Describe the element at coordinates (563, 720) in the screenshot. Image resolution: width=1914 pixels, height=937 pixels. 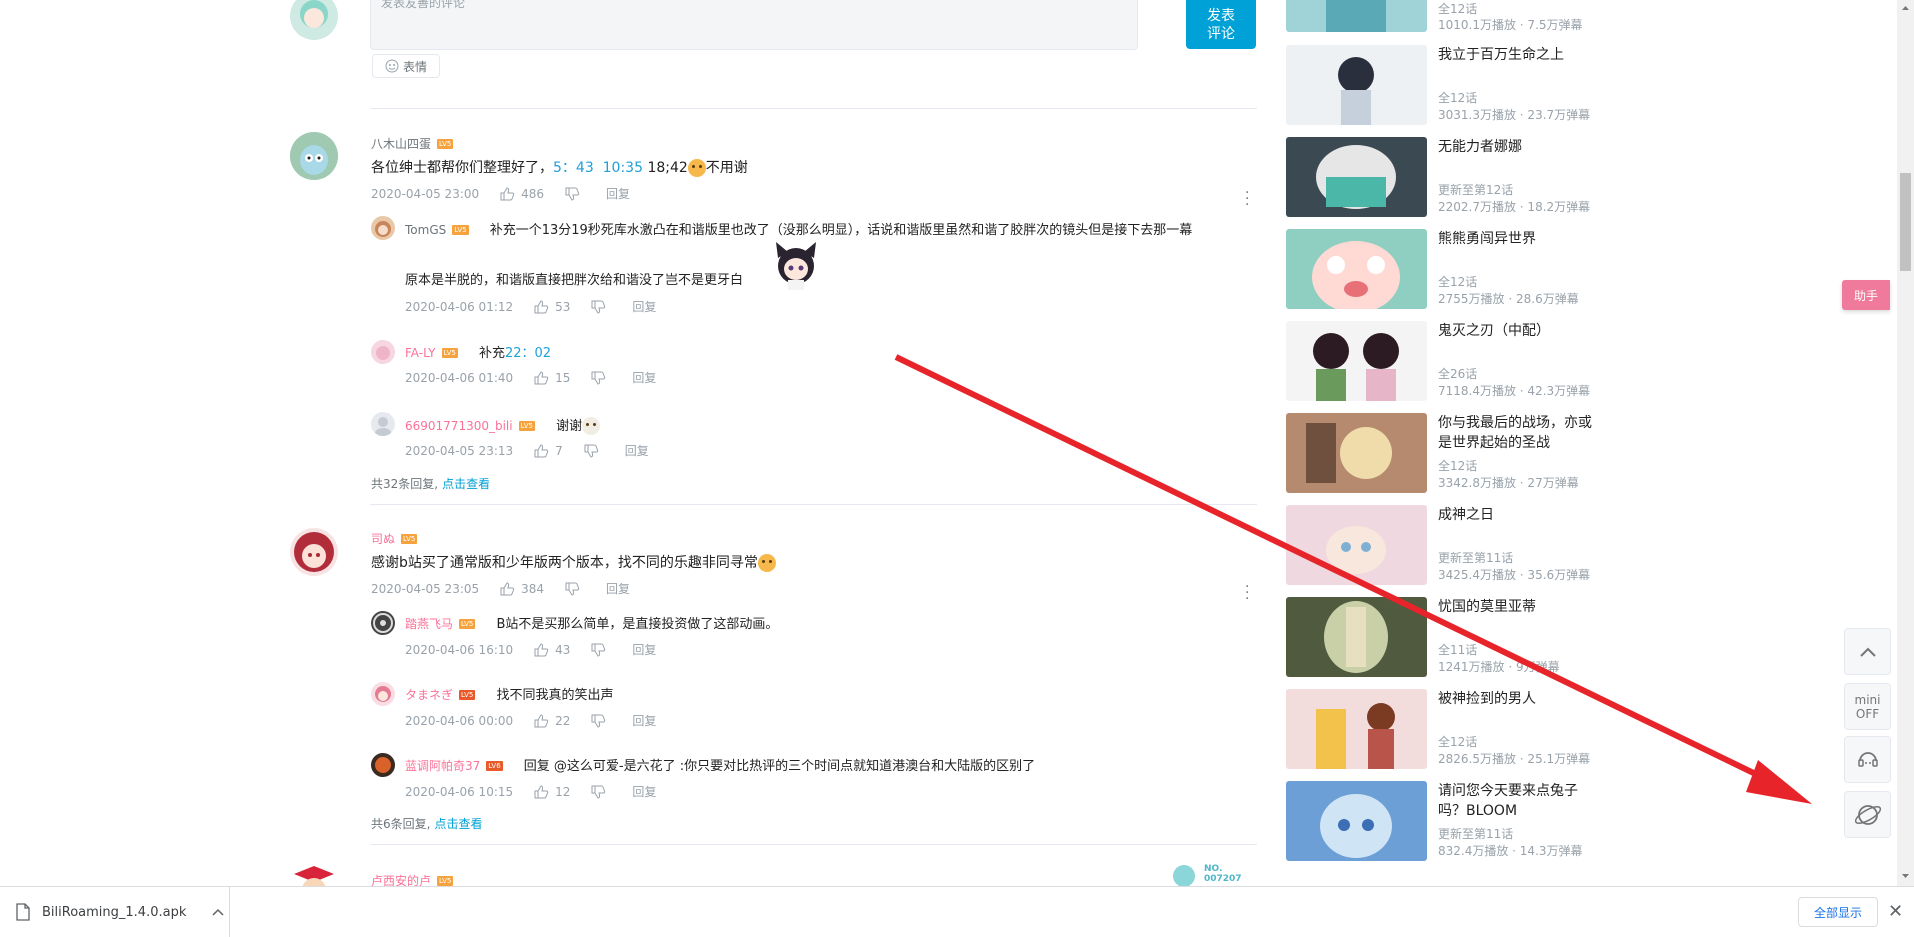
I see `like-count: 22` at that location.